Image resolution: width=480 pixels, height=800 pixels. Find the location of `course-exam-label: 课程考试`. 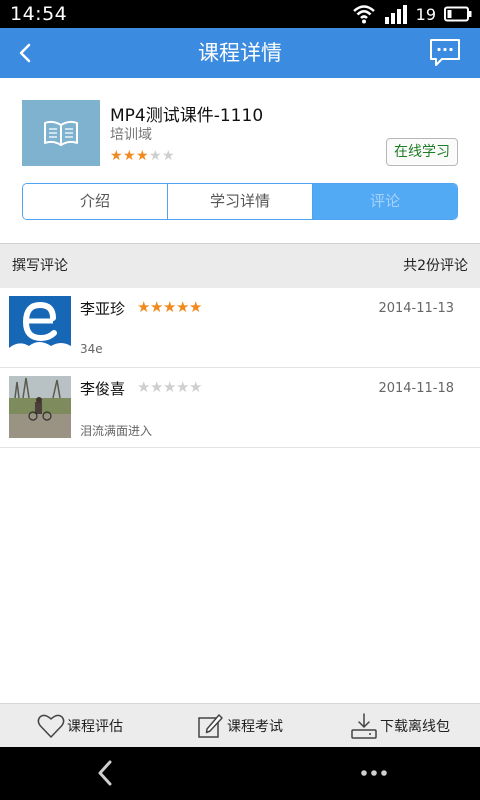

course-exam-label: 课程考试 is located at coordinates (255, 726).